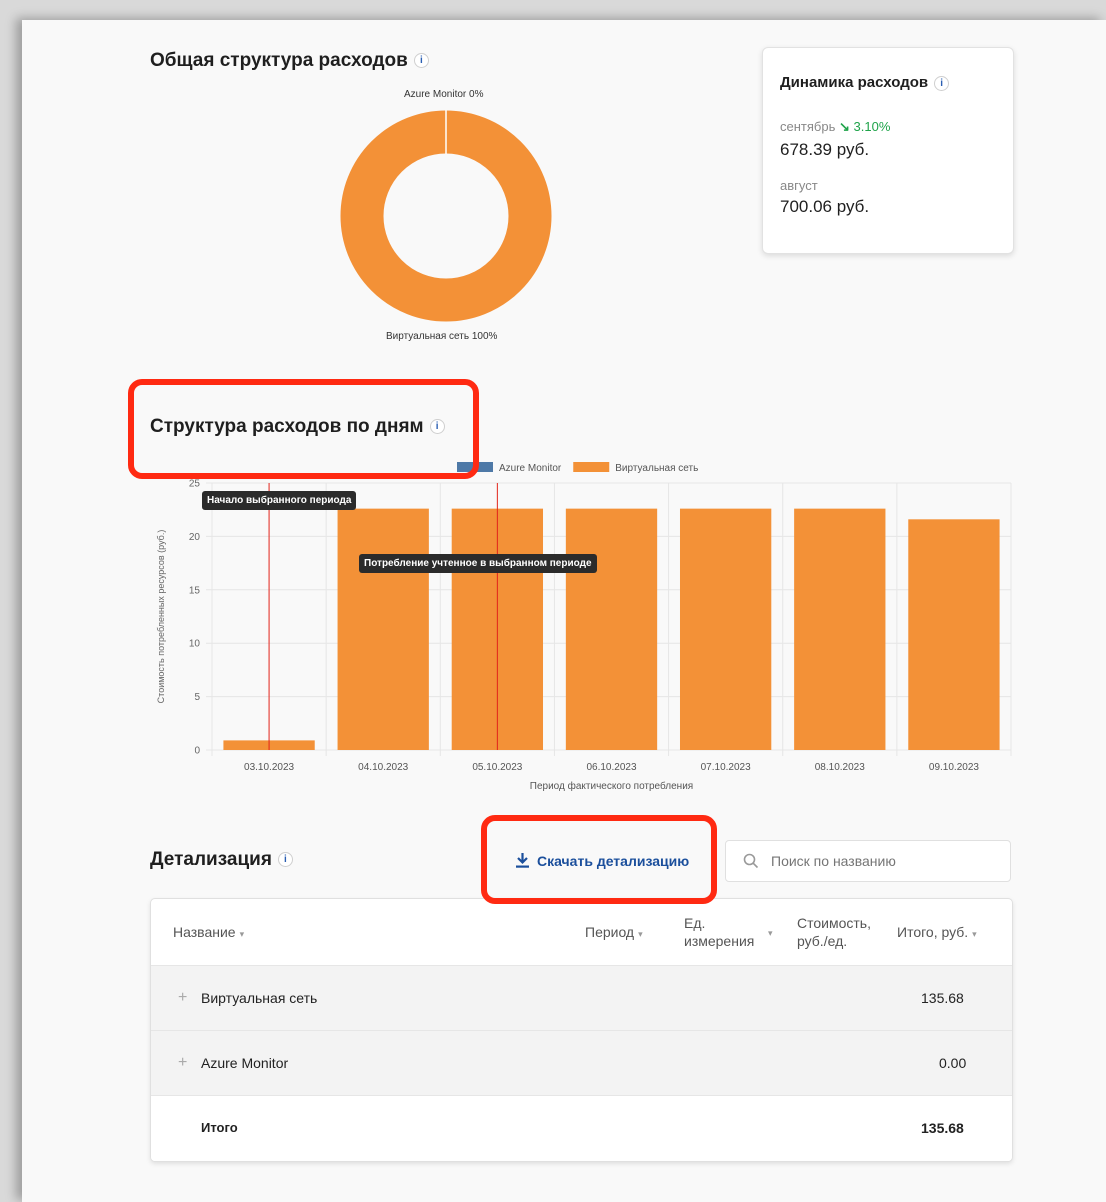 This screenshot has width=1106, height=1202. Describe the element at coordinates (844, 126) in the screenshot. I see `trend-down-icon: ↘` at that location.